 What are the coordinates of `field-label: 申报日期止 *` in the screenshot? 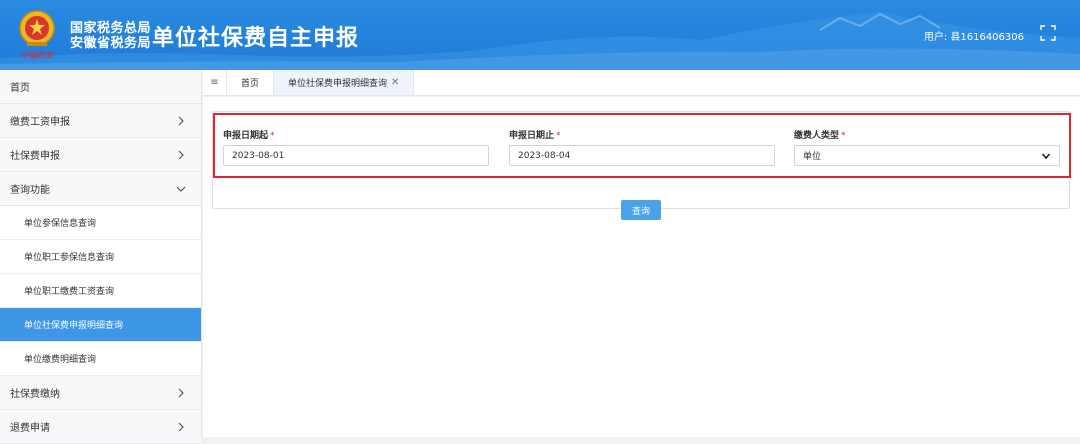 It's located at (535, 136).